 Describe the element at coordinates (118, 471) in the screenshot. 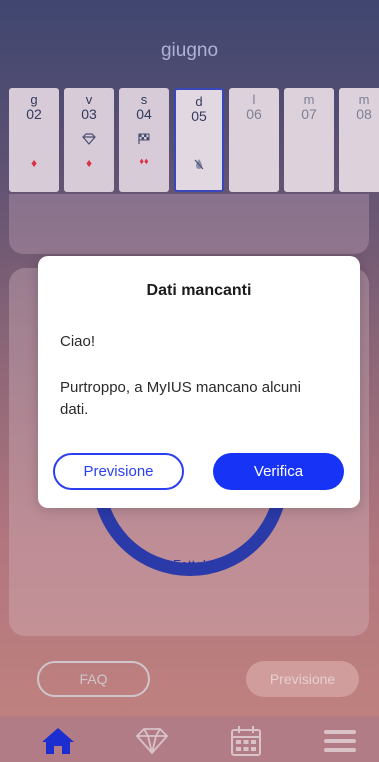

I see `forecast-dialog-button: Previsione` at that location.